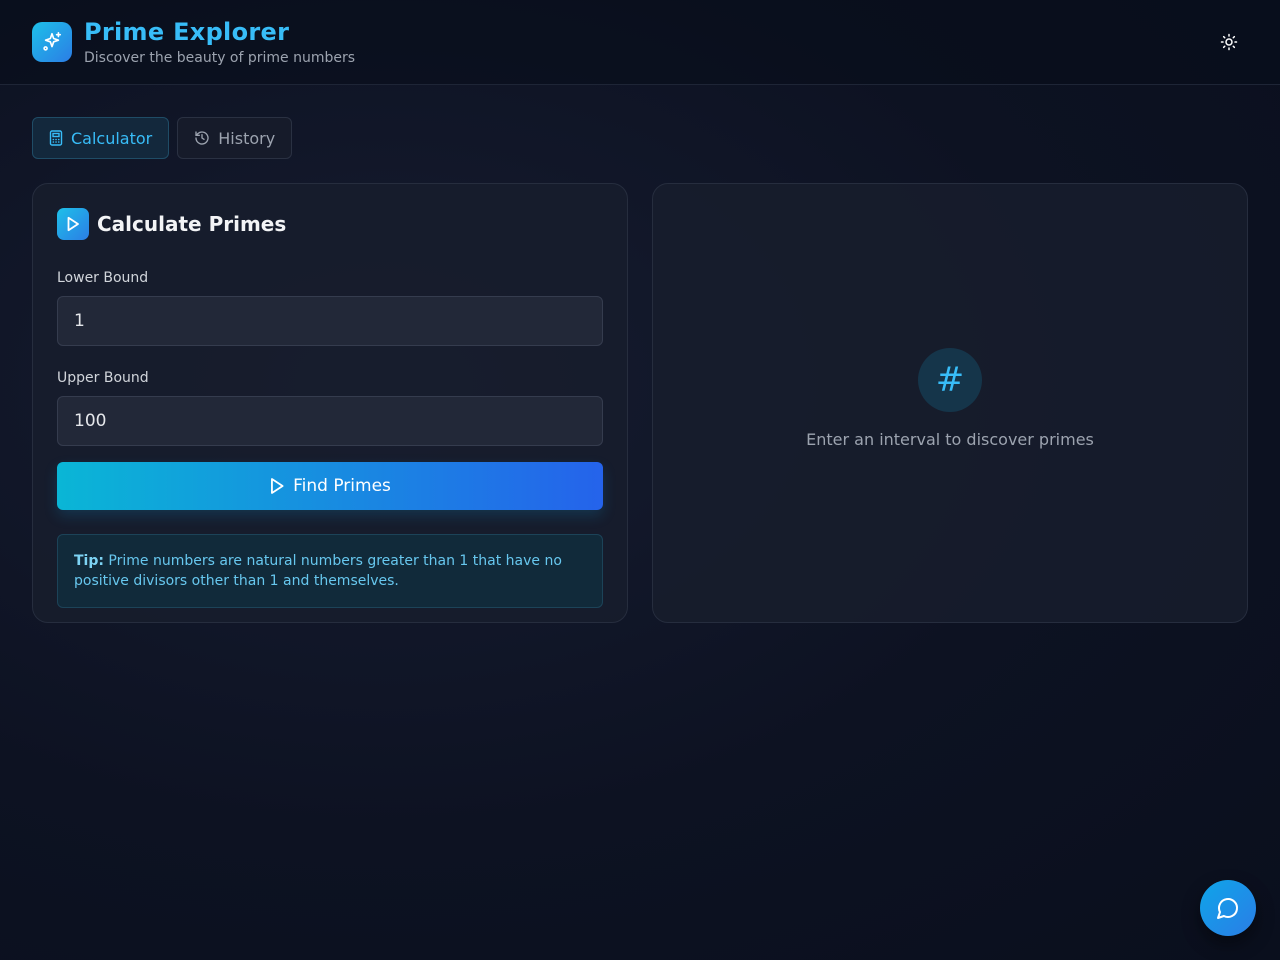 The height and width of the screenshot is (960, 1280). I want to click on app-title: Prime Explorer, so click(187, 32).